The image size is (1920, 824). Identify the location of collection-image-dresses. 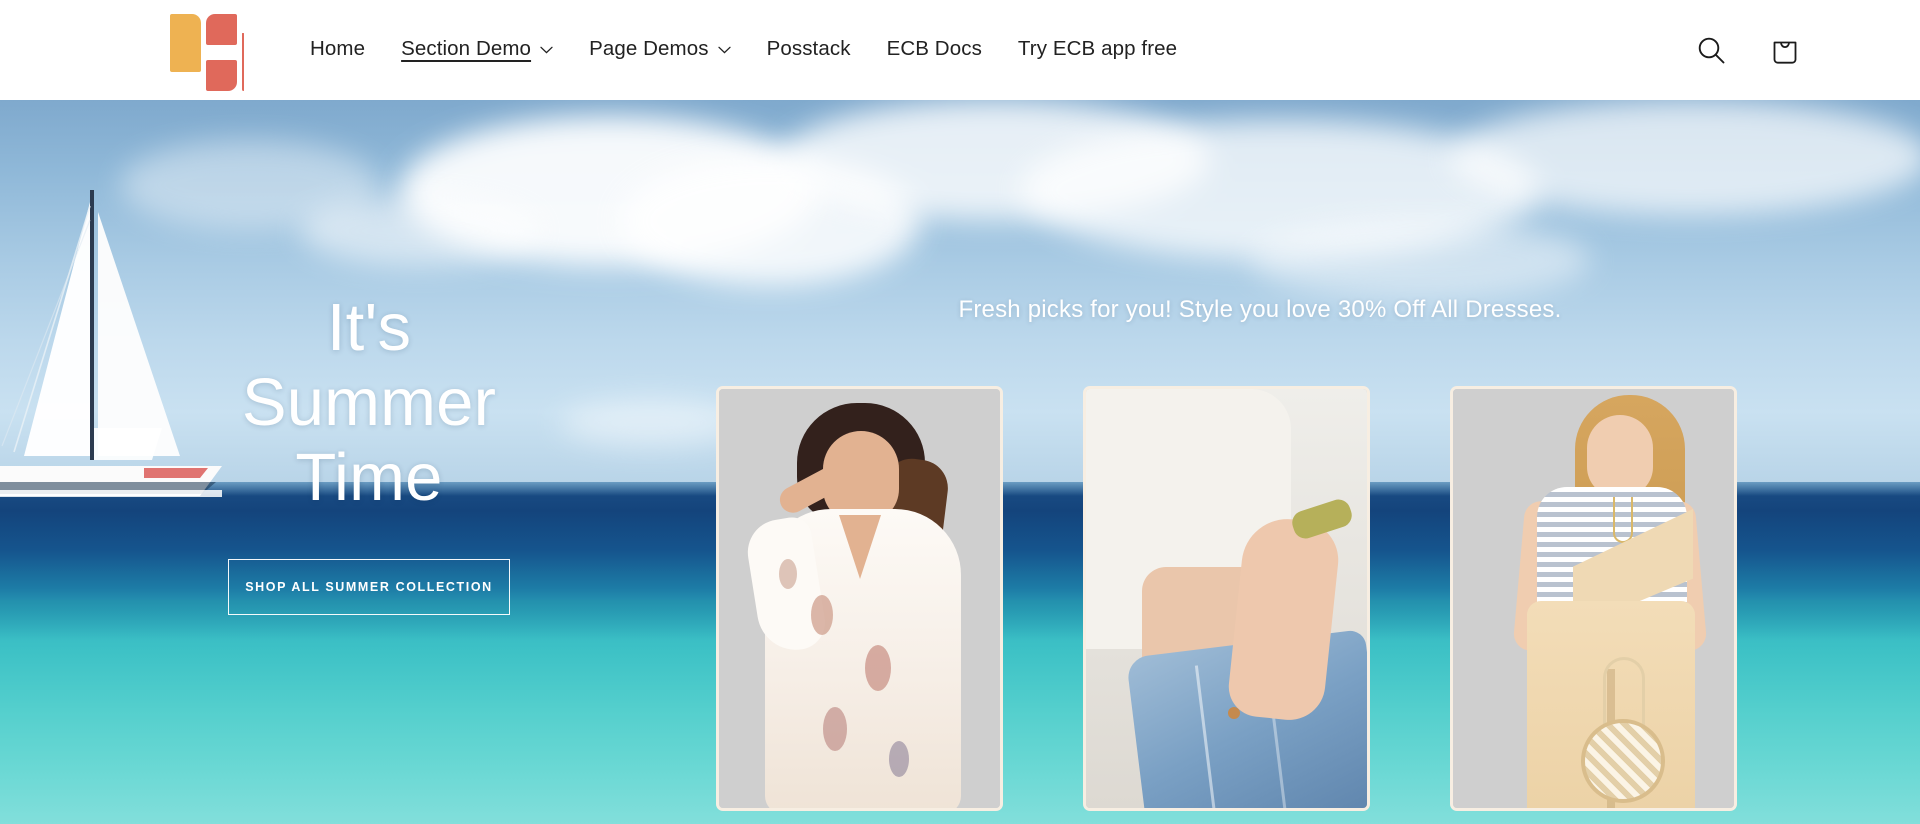
(859, 598).